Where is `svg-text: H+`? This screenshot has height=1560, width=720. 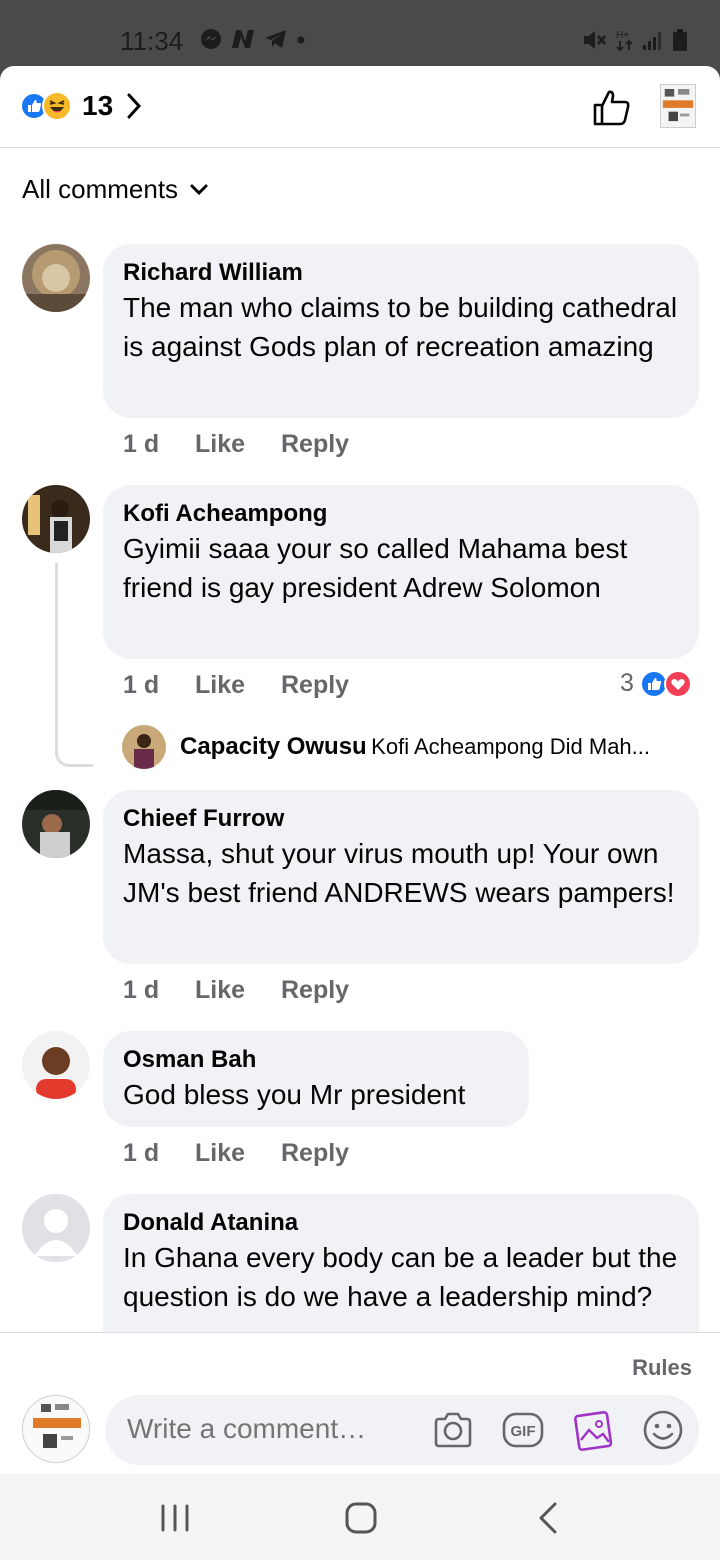
svg-text: H+ is located at coordinates (622, 35).